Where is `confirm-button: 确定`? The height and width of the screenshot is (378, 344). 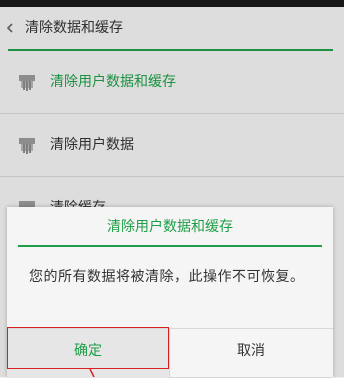
confirm-button: 确定 is located at coordinates (88, 353).